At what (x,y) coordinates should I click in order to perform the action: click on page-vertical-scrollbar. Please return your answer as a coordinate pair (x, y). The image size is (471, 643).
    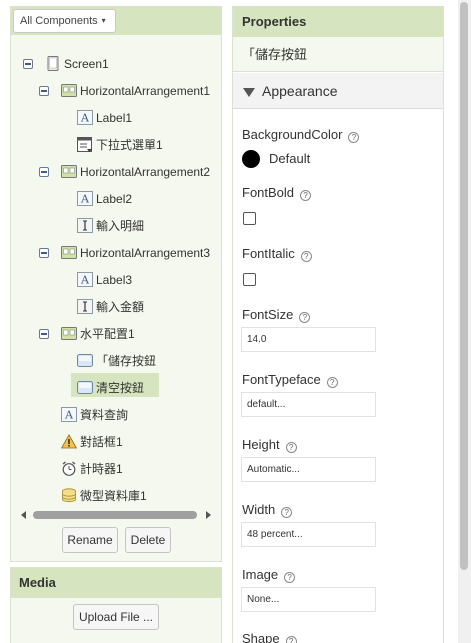
    Looking at the image, I should click on (464, 321).